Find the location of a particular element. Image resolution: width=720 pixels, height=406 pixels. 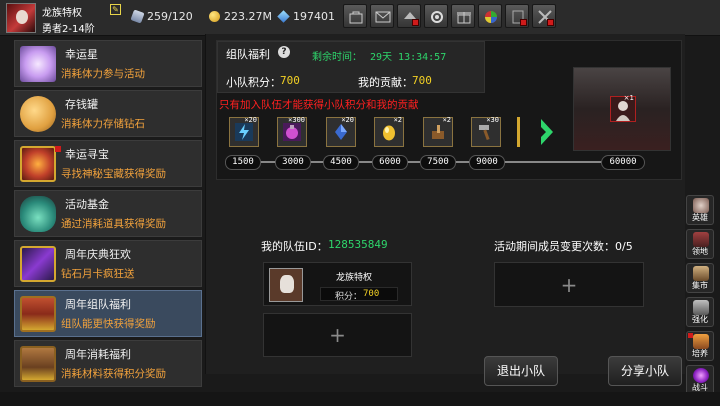

leave-team-button: 退出小队 is located at coordinates (521, 371).